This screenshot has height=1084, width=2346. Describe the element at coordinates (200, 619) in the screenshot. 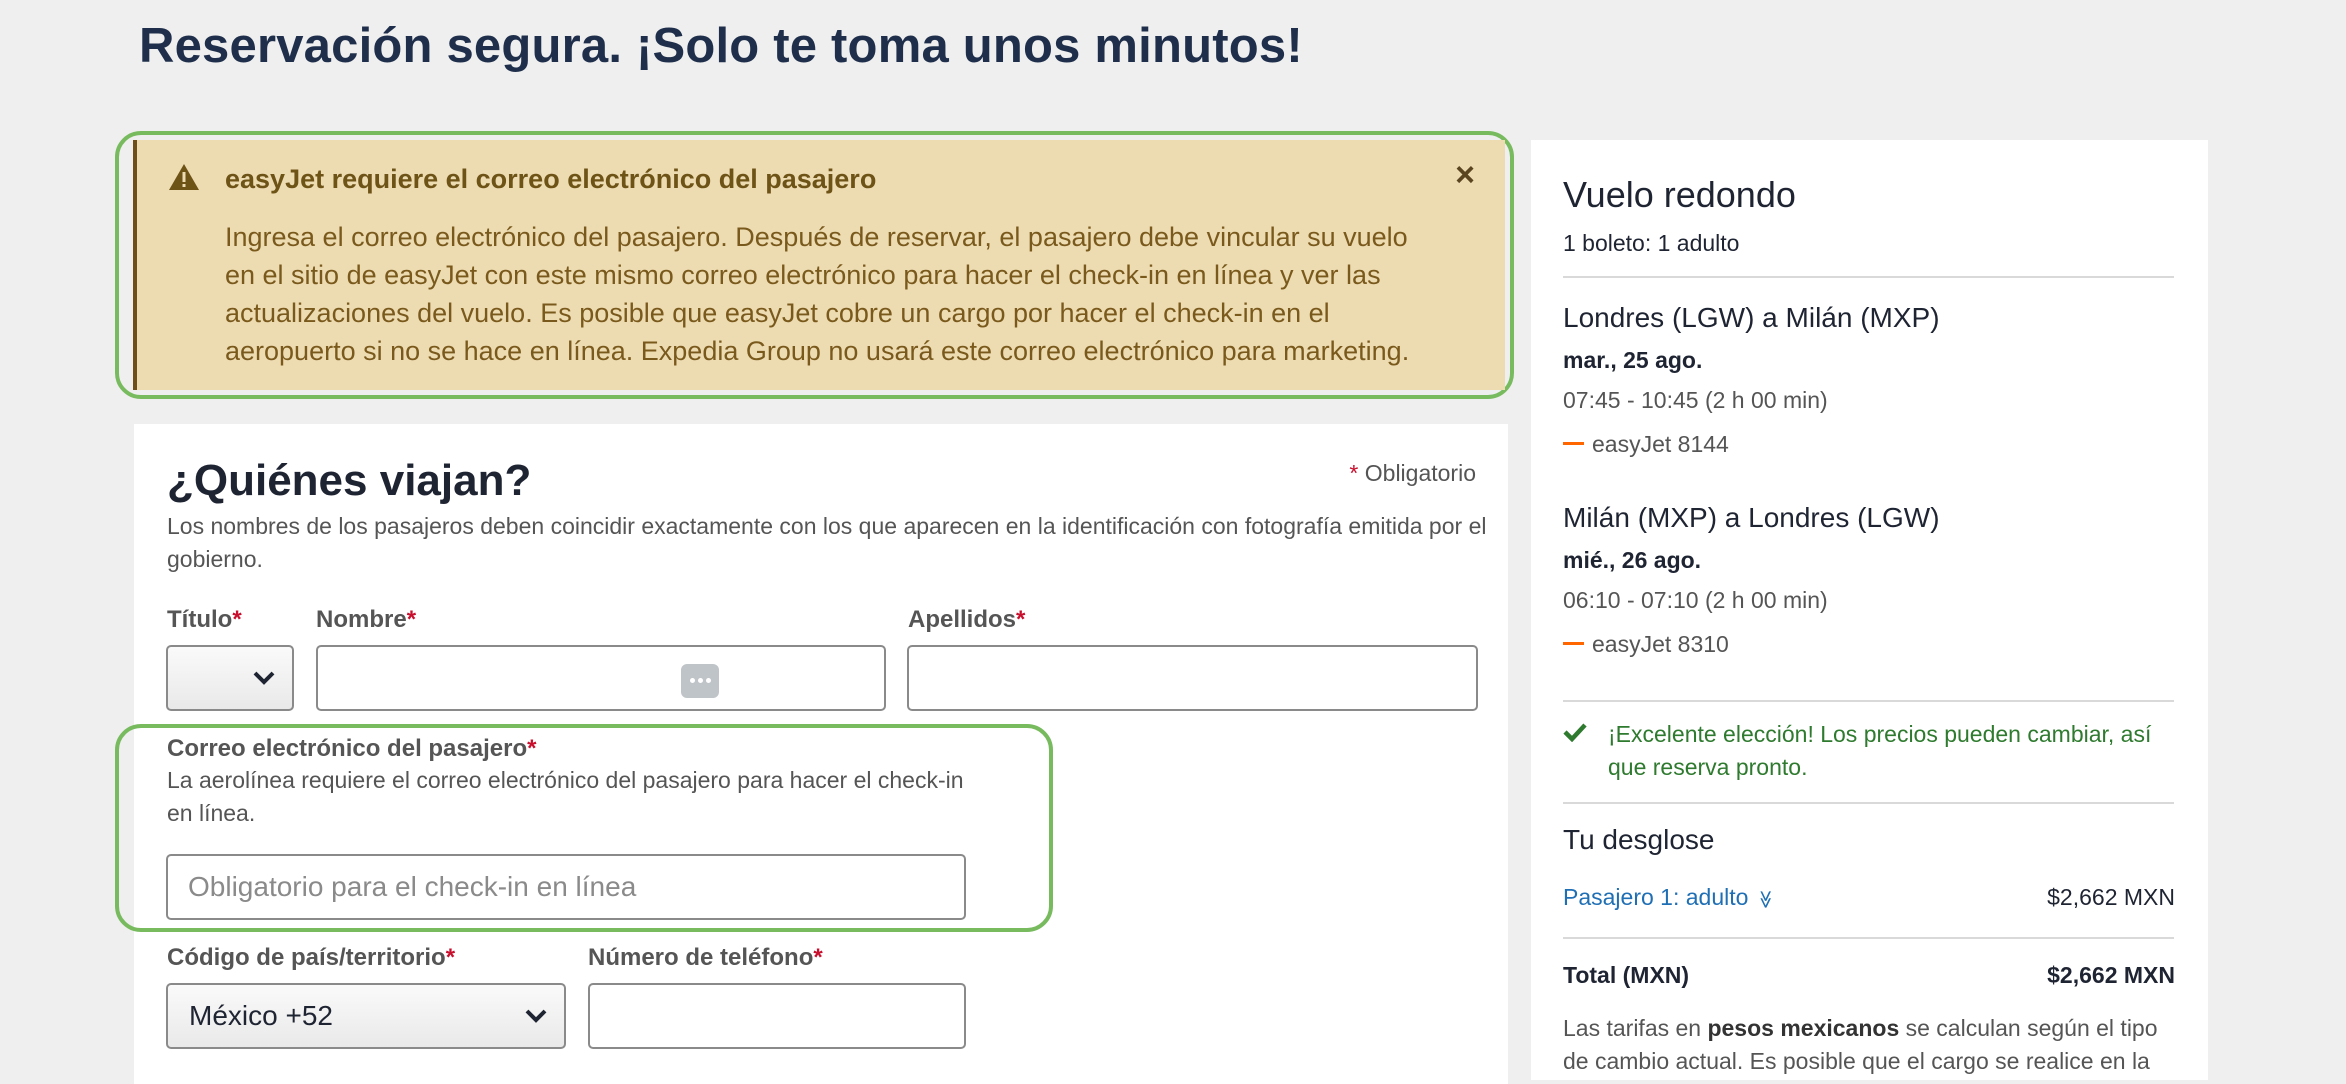

I see `title-label-text: Título` at that location.